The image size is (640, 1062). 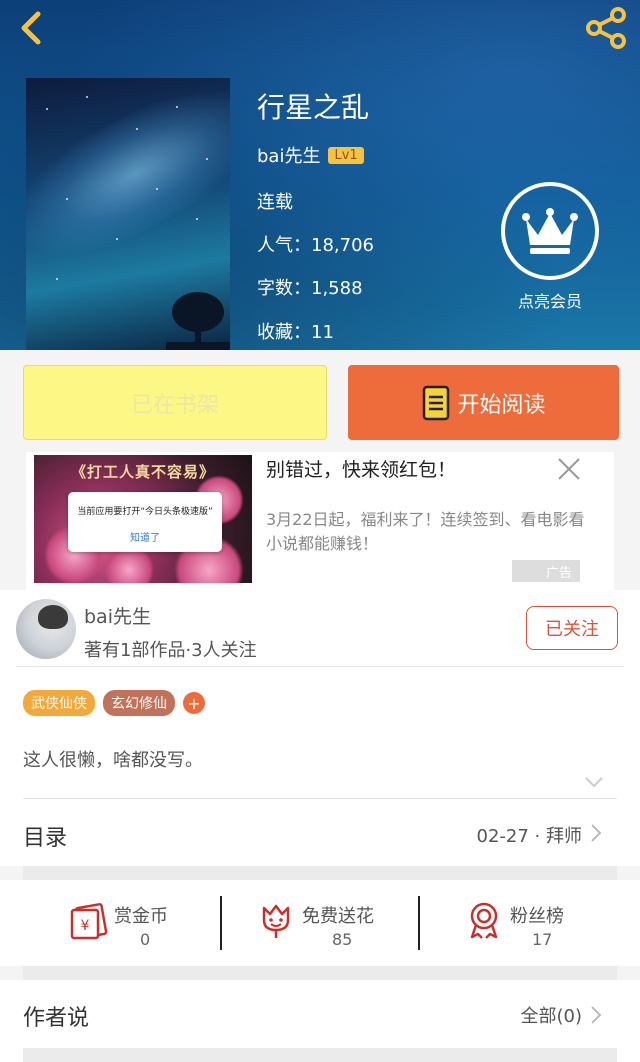 What do you see at coordinates (194, 703) in the screenshot?
I see `add-tag-button: +` at bounding box center [194, 703].